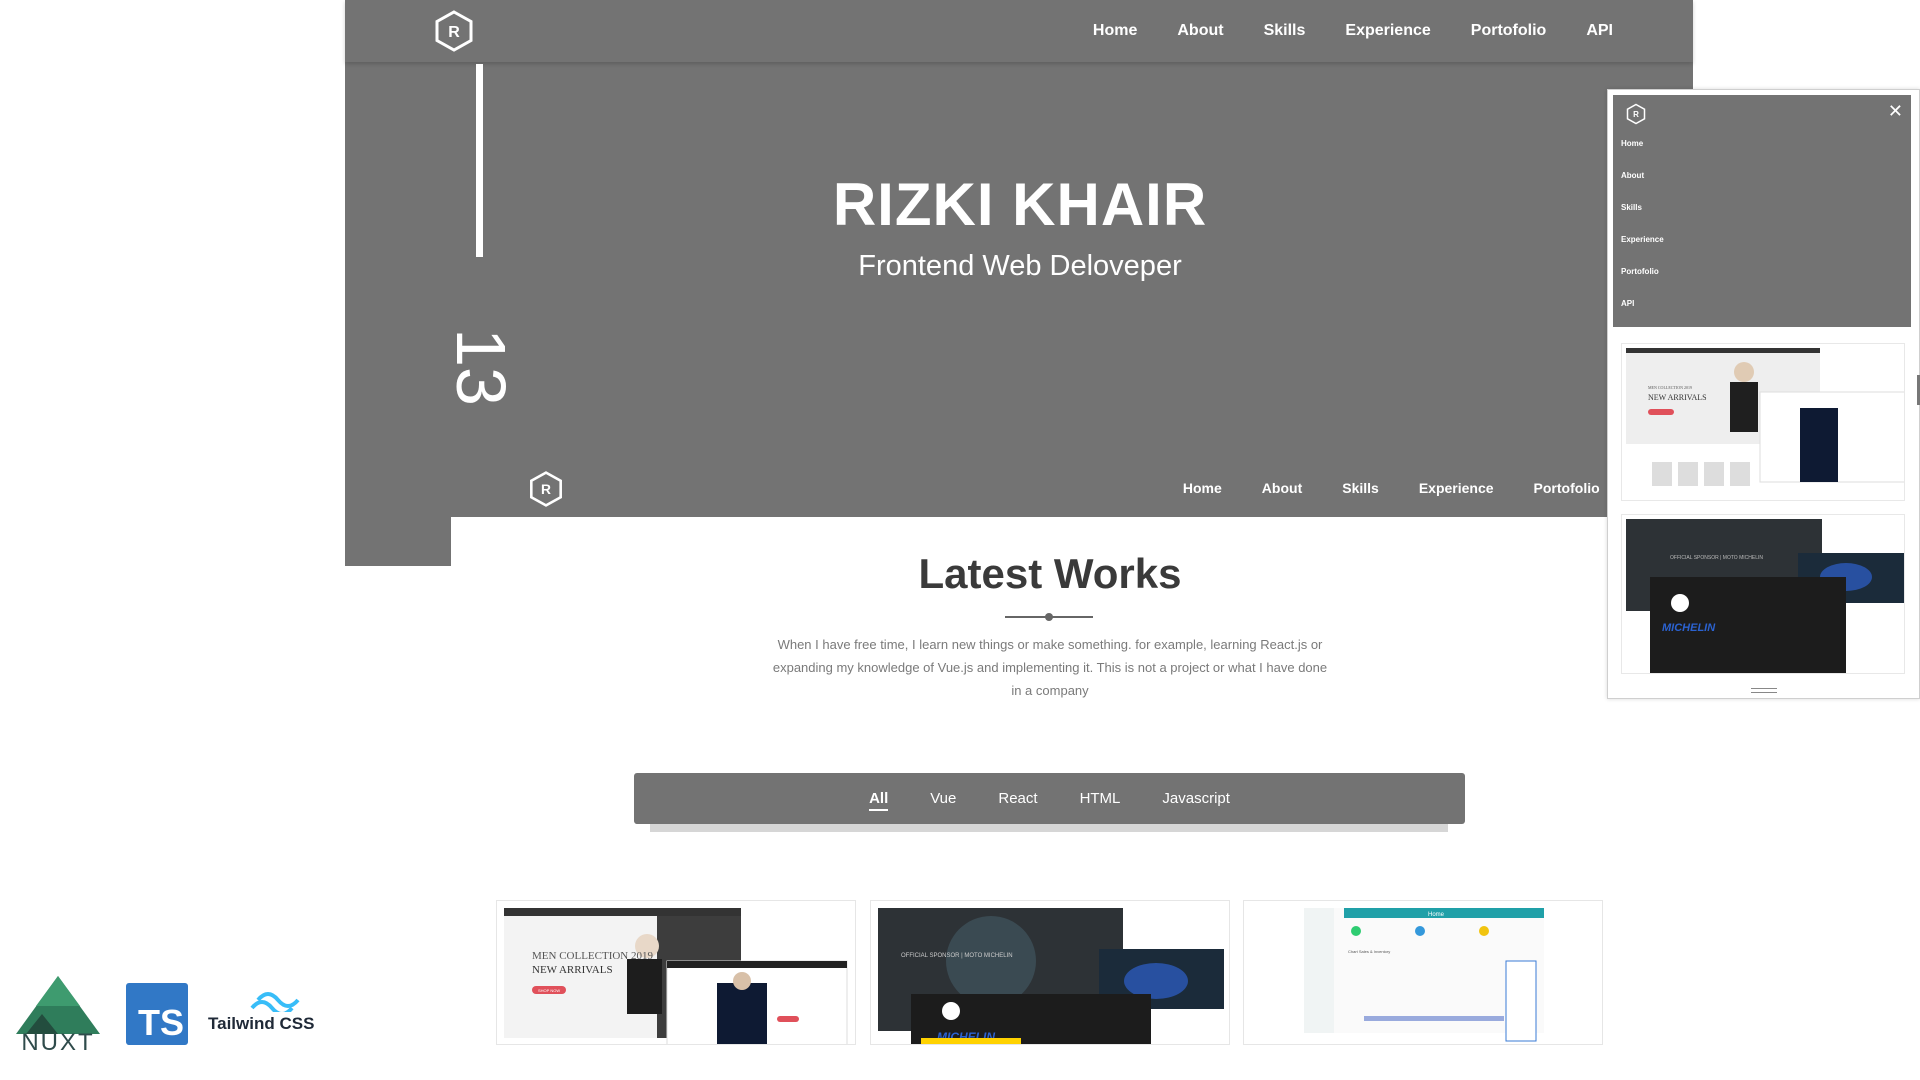 This screenshot has width=1920, height=1080. I want to click on typescript-logo: TS, so click(157, 1014).